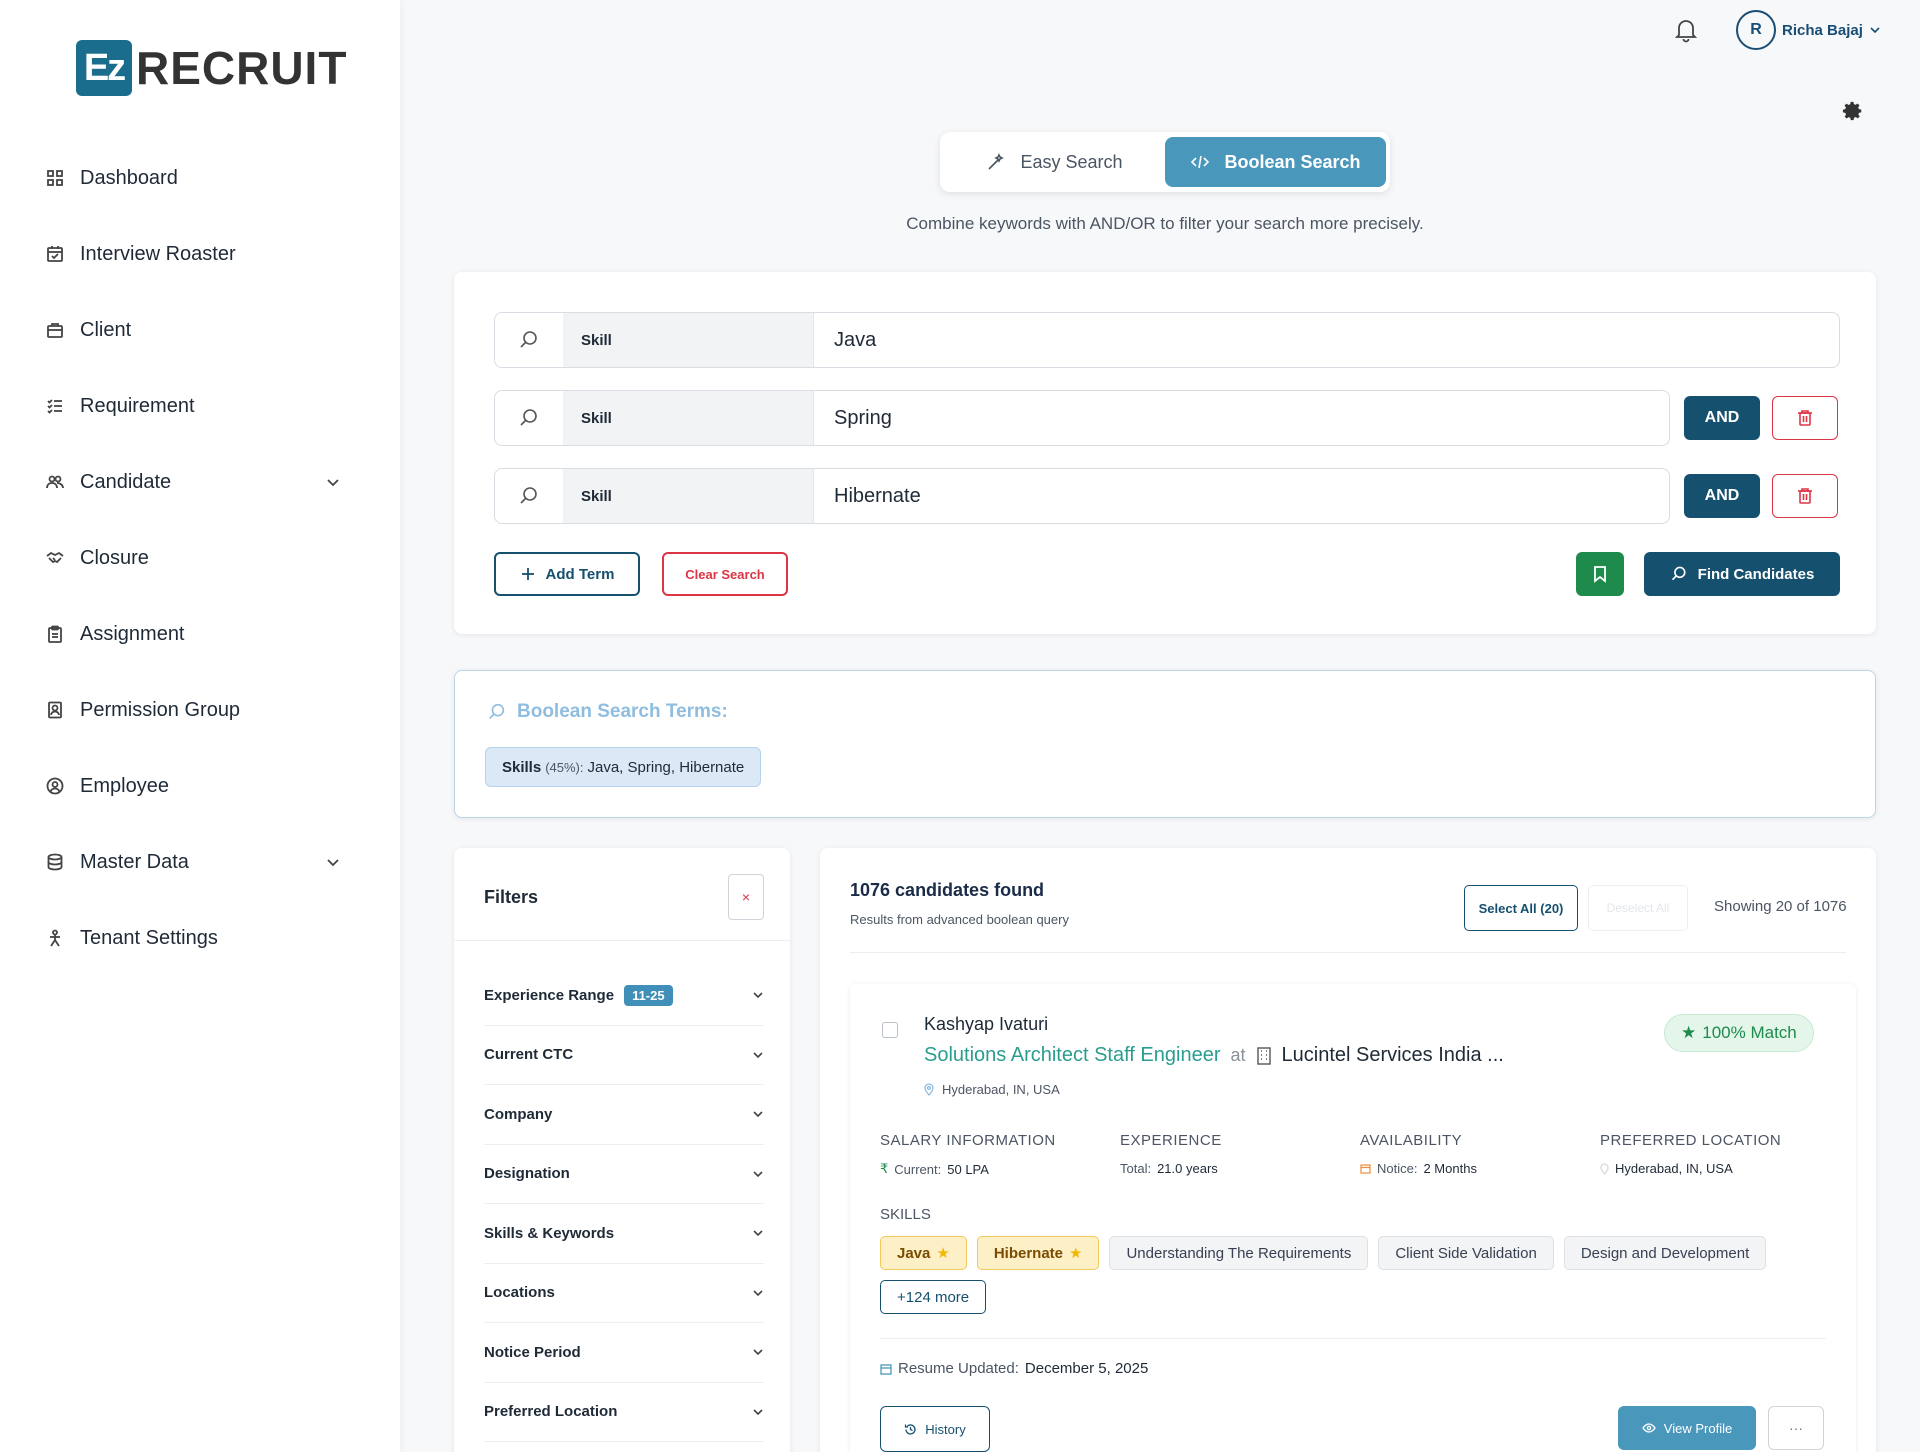 This screenshot has width=1920, height=1452. I want to click on term-value-input: Java, so click(1326, 340).